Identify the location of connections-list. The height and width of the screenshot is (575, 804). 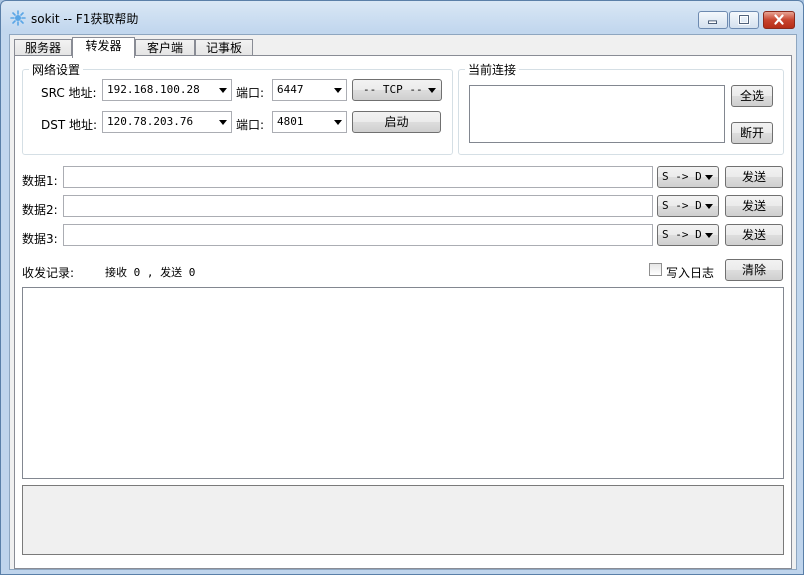
(597, 114).